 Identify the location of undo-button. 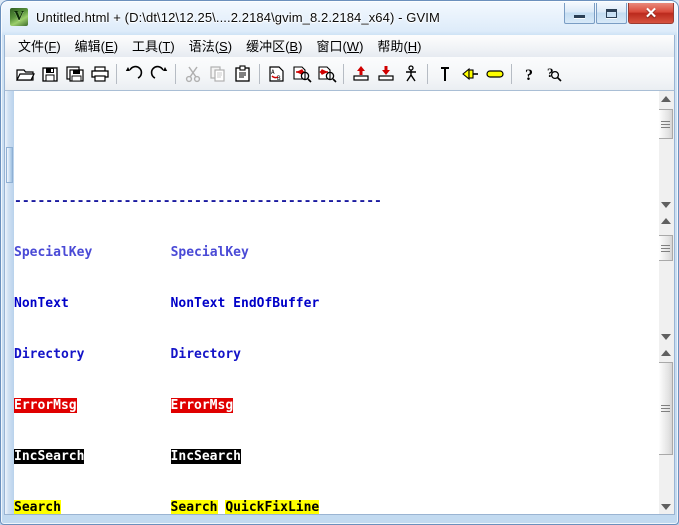
(133, 74).